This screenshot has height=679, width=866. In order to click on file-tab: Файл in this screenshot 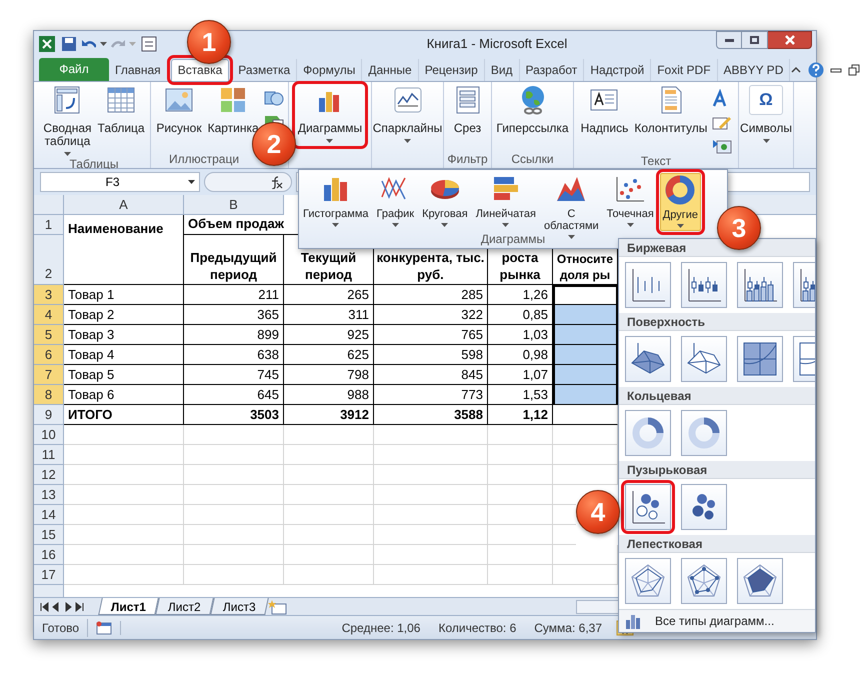, I will do `click(74, 69)`.